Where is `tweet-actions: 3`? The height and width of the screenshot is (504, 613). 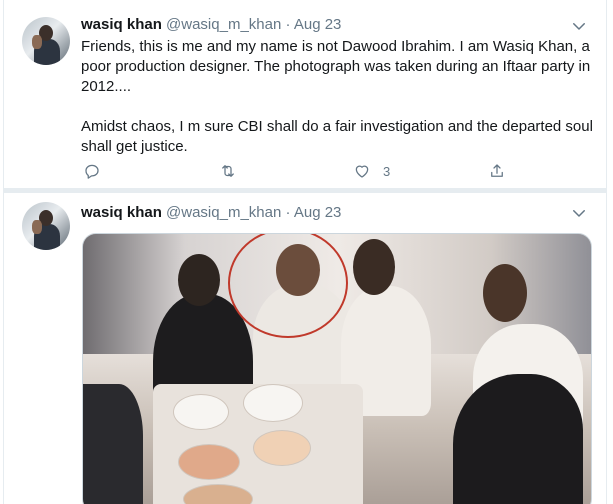 tweet-actions: 3 is located at coordinates (301, 171).